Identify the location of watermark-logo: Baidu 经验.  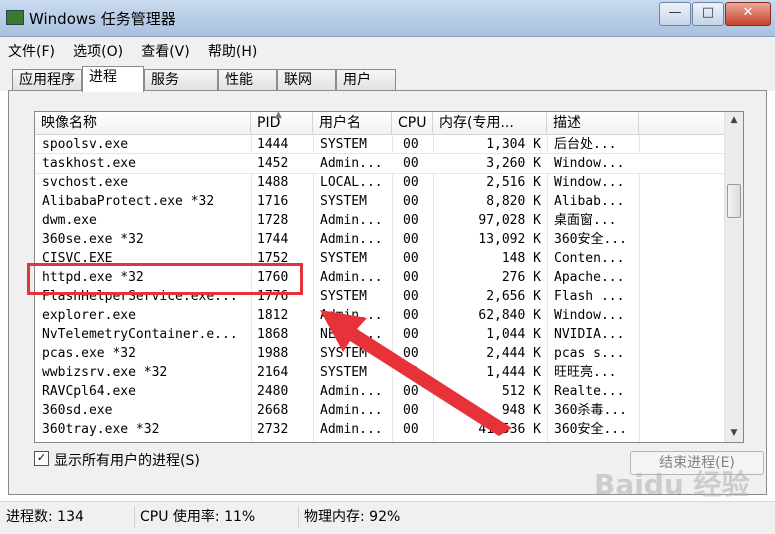
(672, 484).